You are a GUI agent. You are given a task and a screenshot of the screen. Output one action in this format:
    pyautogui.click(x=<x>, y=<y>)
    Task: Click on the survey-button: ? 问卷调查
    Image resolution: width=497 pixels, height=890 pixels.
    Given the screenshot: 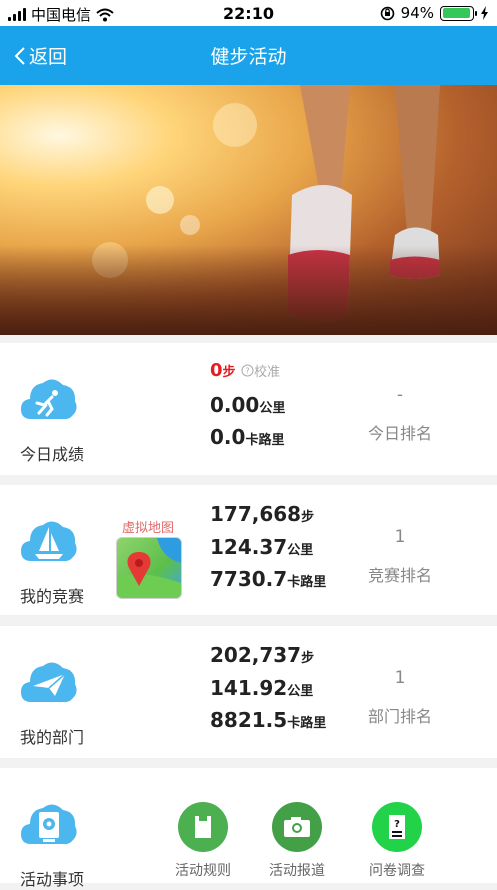 What is the action you would take?
    pyautogui.click(x=397, y=841)
    